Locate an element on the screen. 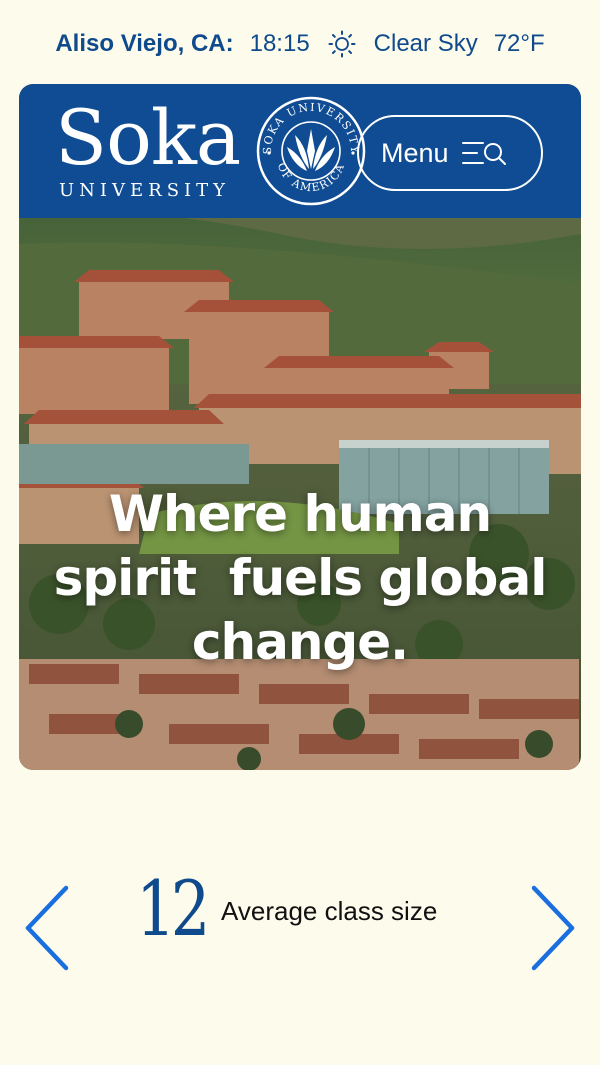 The image size is (600, 1065). menu-button: Menu is located at coordinates (450, 153).